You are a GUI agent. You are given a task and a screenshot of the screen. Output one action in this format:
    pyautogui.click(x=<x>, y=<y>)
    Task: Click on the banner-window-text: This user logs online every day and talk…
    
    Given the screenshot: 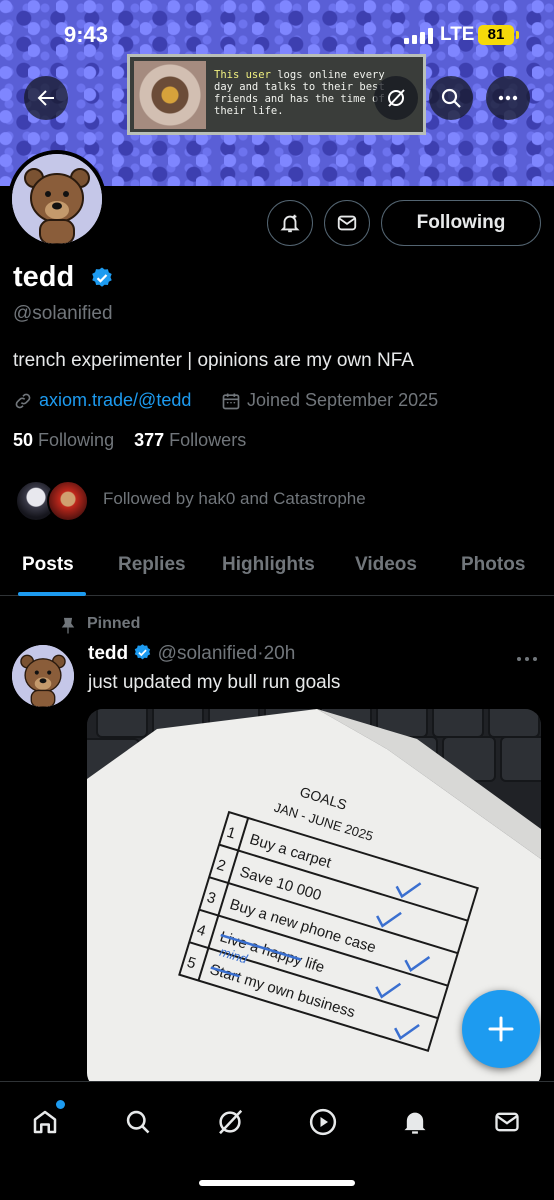 What is the action you would take?
    pyautogui.click(x=299, y=93)
    